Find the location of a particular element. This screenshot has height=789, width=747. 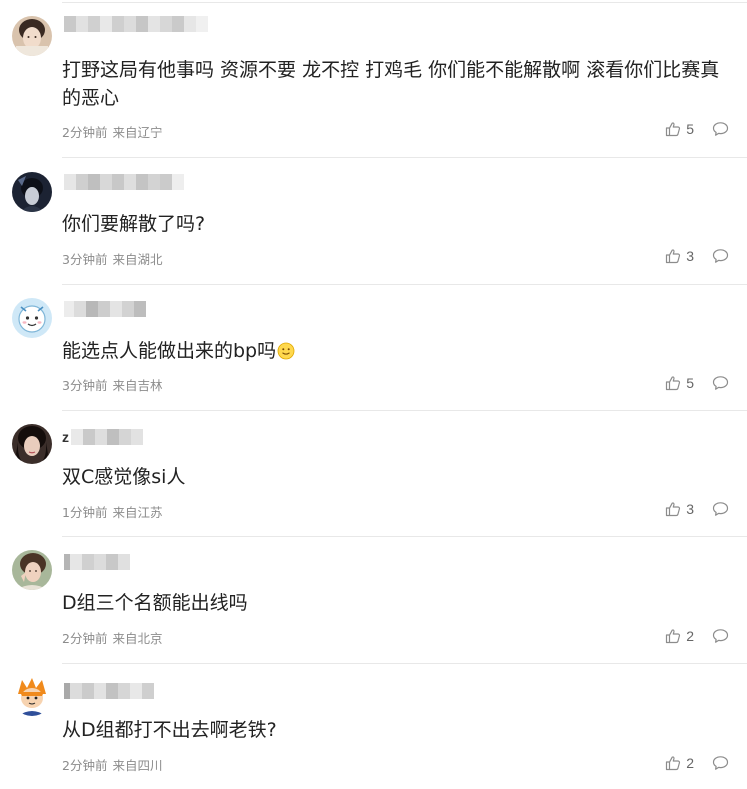

comment-meta: 3分钟前 来自湖北 is located at coordinates (112, 258).